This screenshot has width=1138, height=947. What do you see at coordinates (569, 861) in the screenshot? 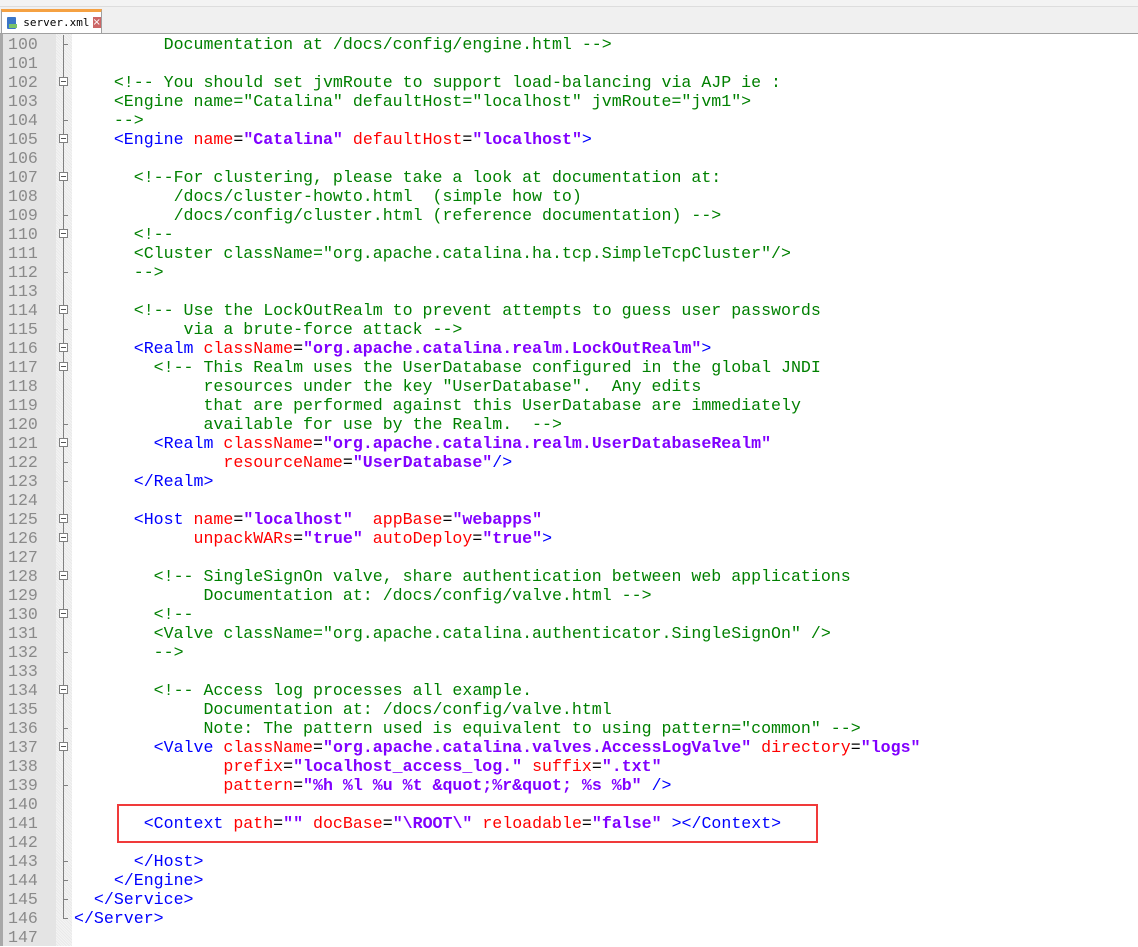
I see `code-line: 143 </Host>` at bounding box center [569, 861].